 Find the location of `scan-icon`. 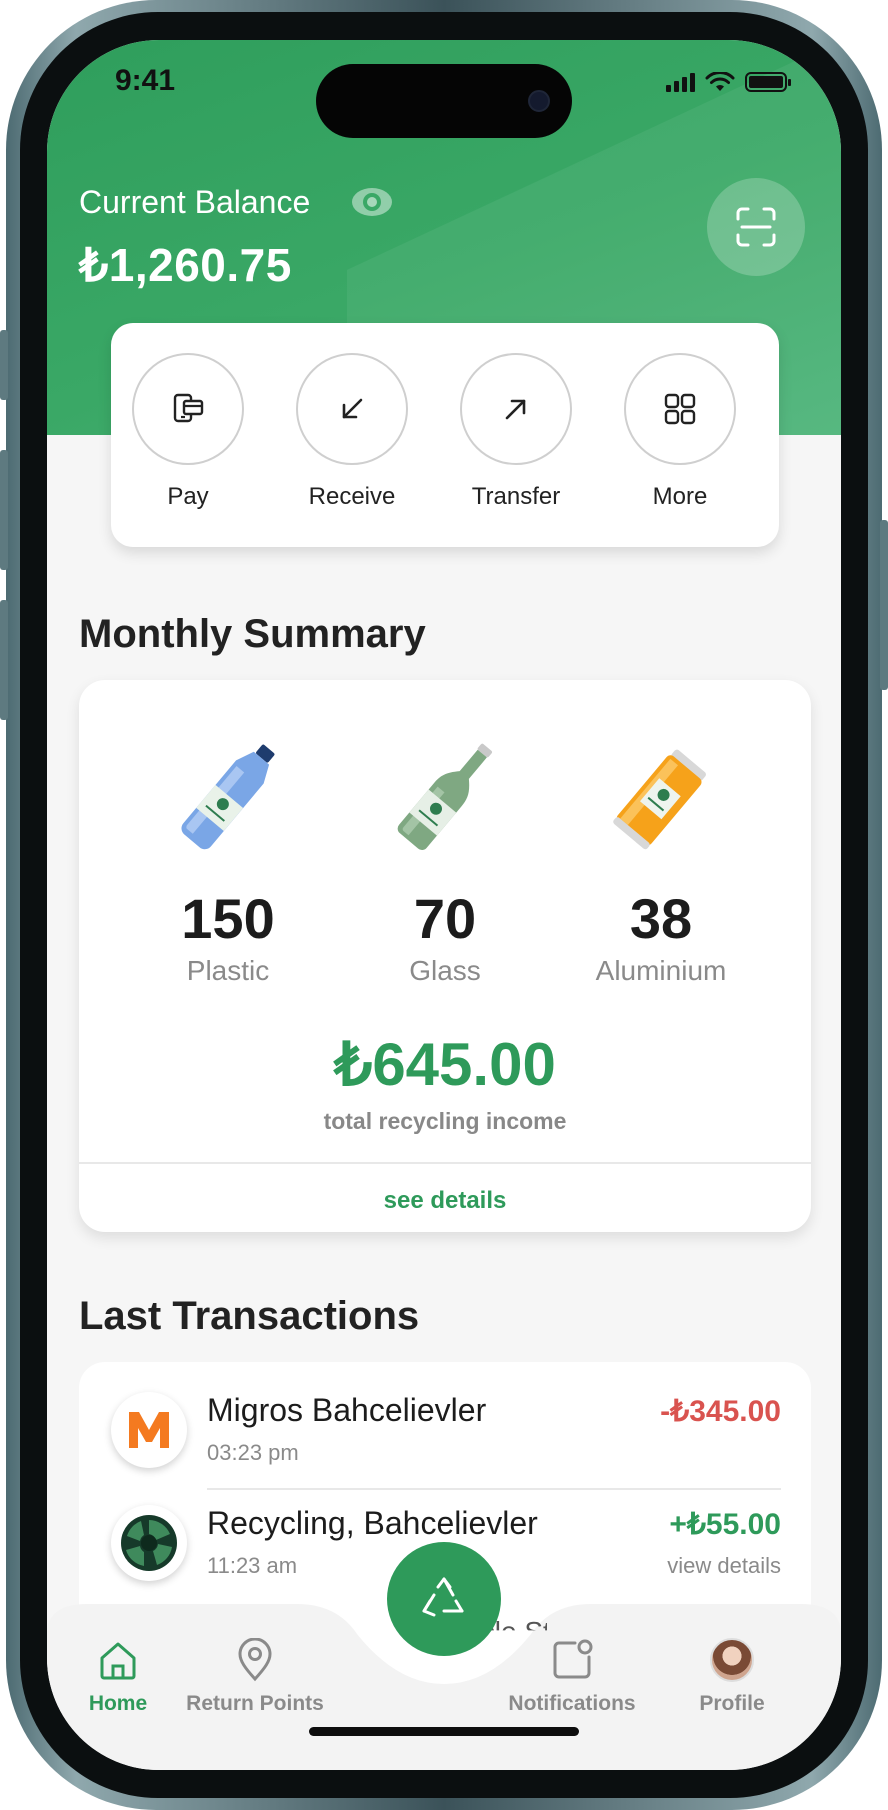

scan-icon is located at coordinates (756, 227).